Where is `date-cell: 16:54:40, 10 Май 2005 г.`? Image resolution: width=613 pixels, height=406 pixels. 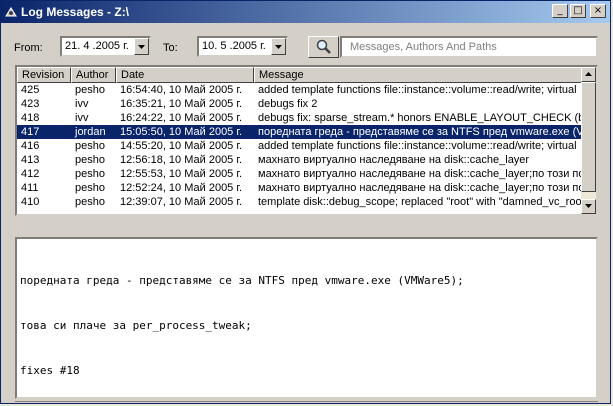 date-cell: 16:54:40, 10 Май 2005 г. is located at coordinates (181, 90).